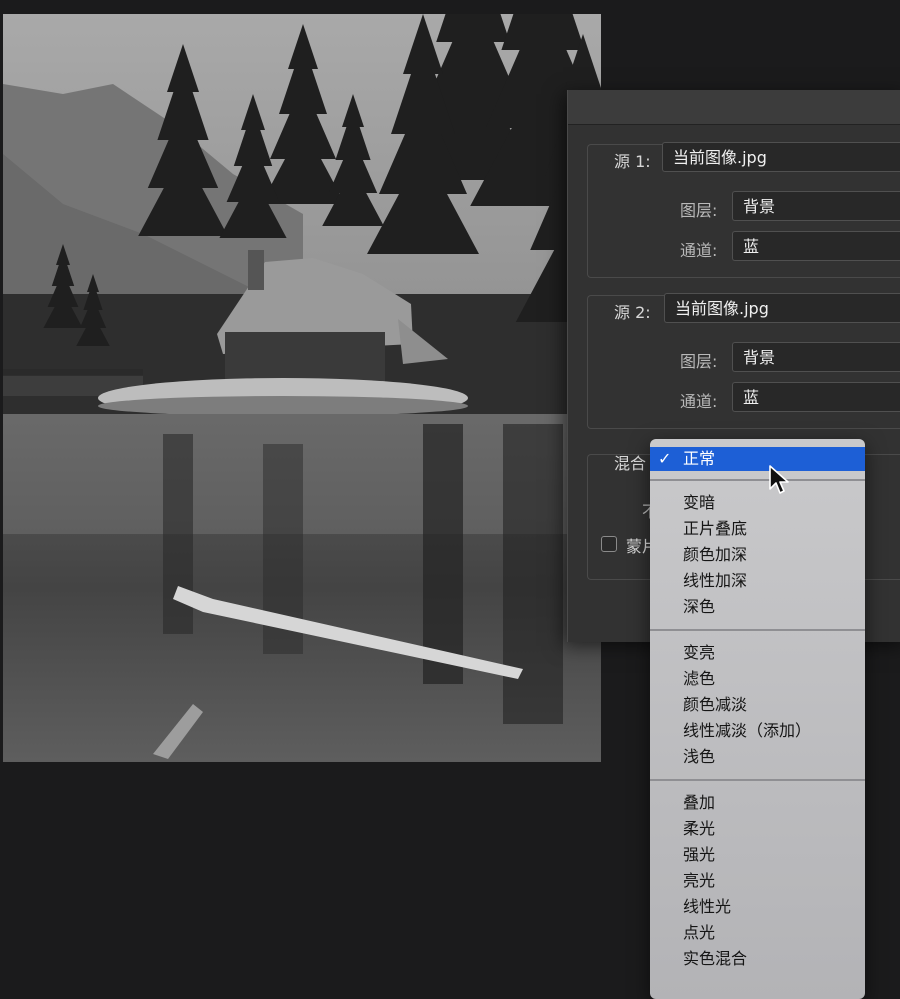 The image size is (900, 999). I want to click on layer1-label: 图层:, so click(699, 210).